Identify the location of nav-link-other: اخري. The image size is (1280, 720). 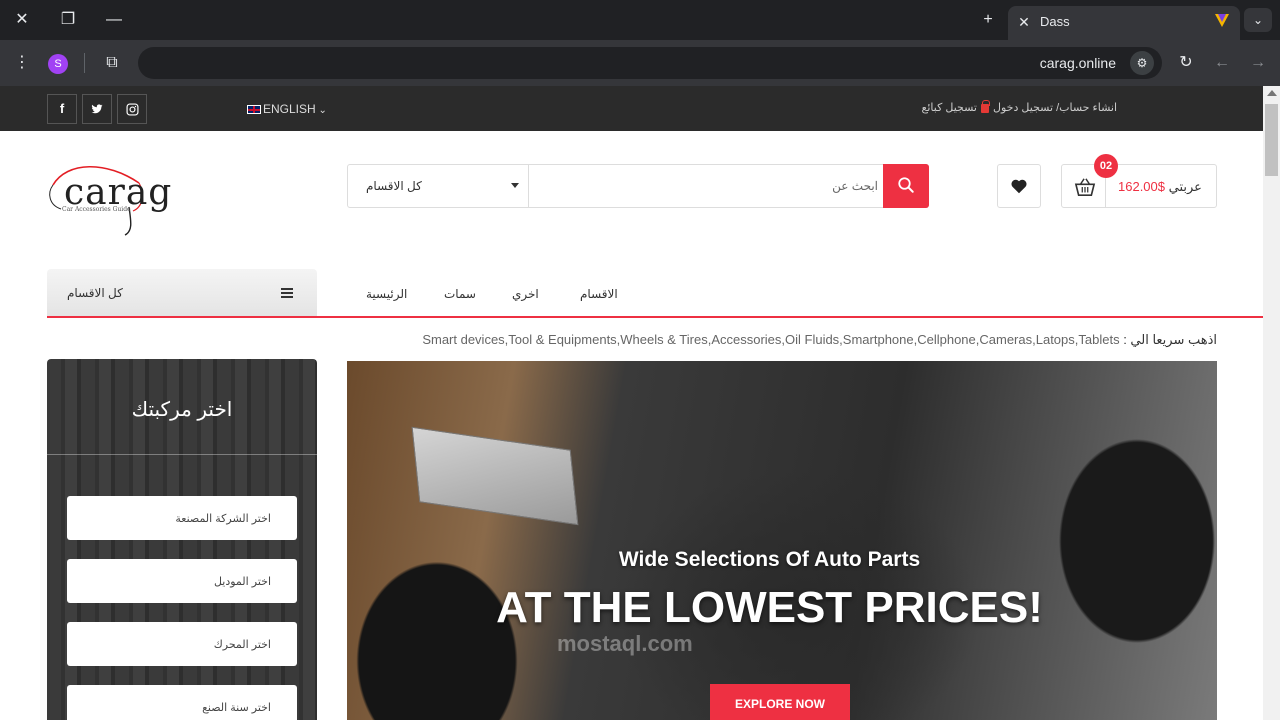
(525, 294).